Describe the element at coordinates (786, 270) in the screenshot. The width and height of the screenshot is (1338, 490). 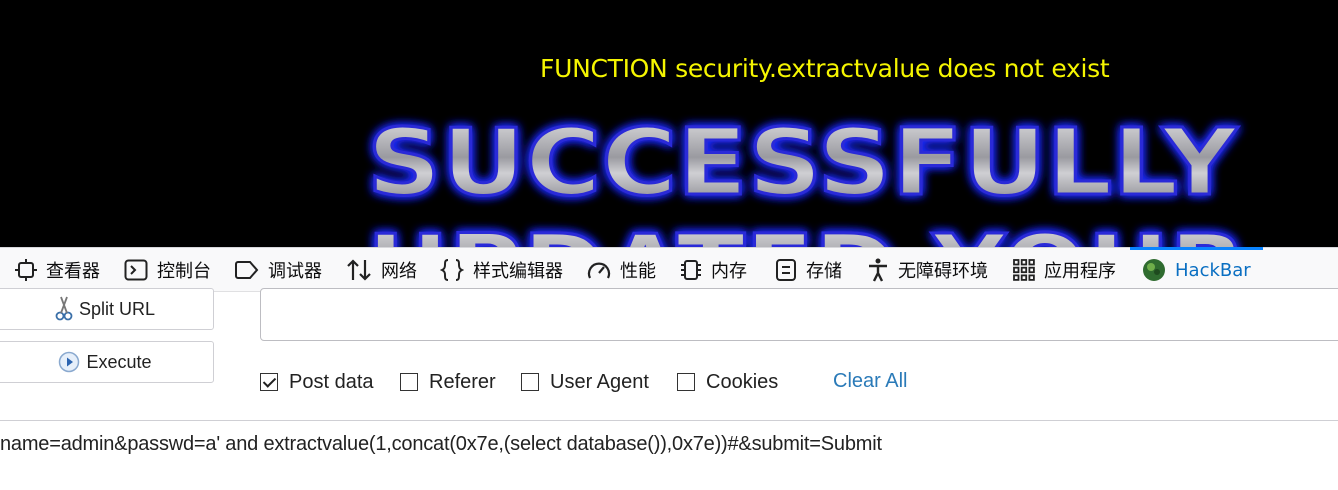
I see `storage-icon` at that location.